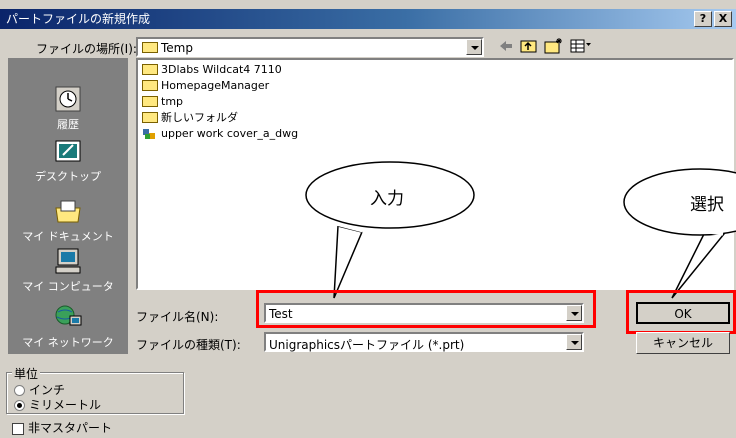  I want to click on radio-button-selected, so click(19, 405).